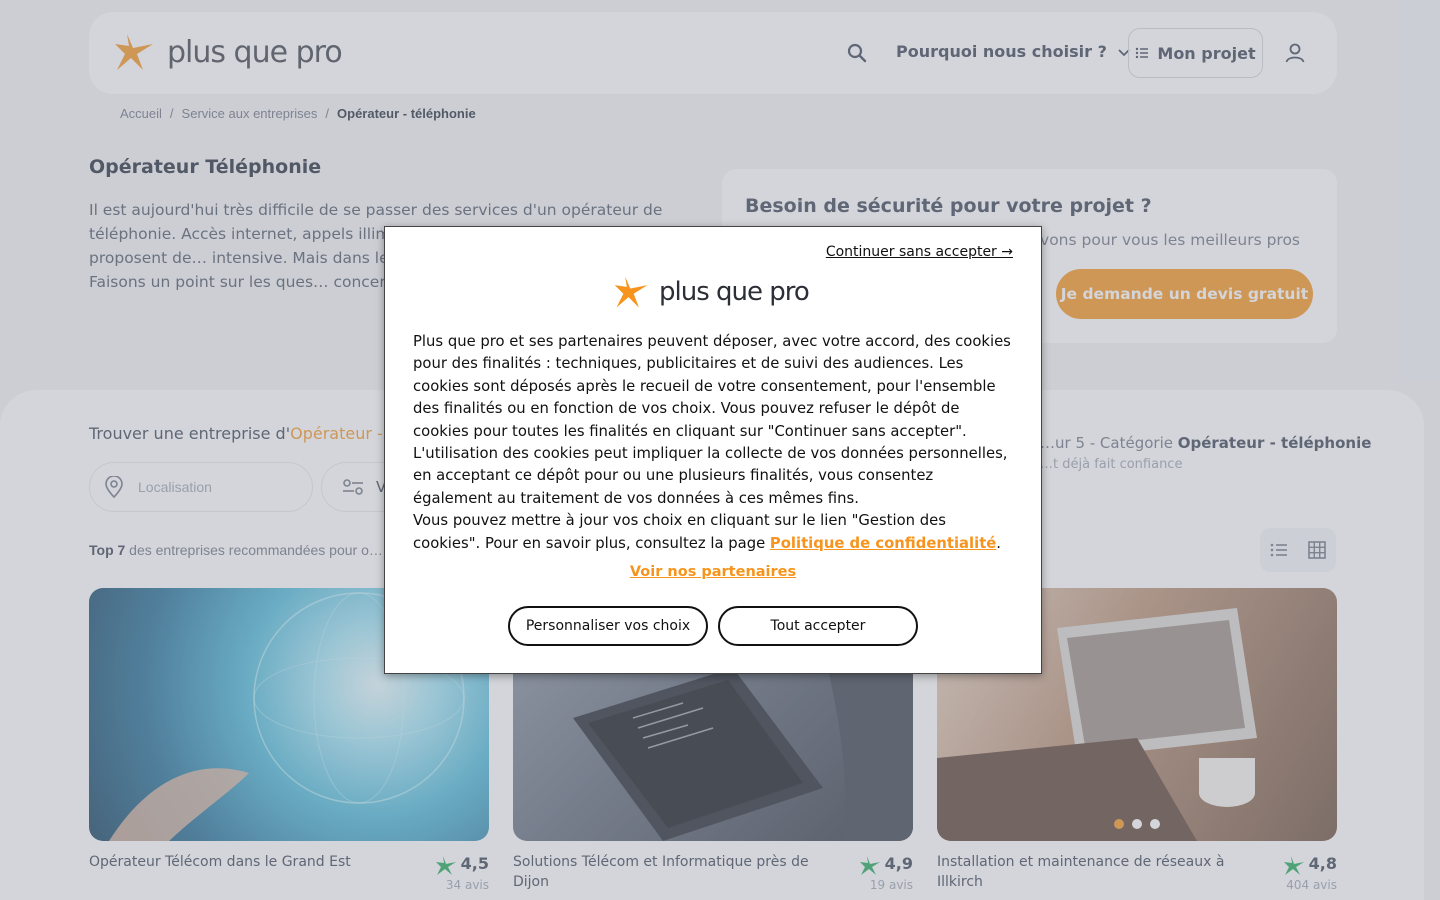 Image resolution: width=1440 pixels, height=900 pixels. I want to click on modal-brand-name: plus que pro, so click(734, 292).